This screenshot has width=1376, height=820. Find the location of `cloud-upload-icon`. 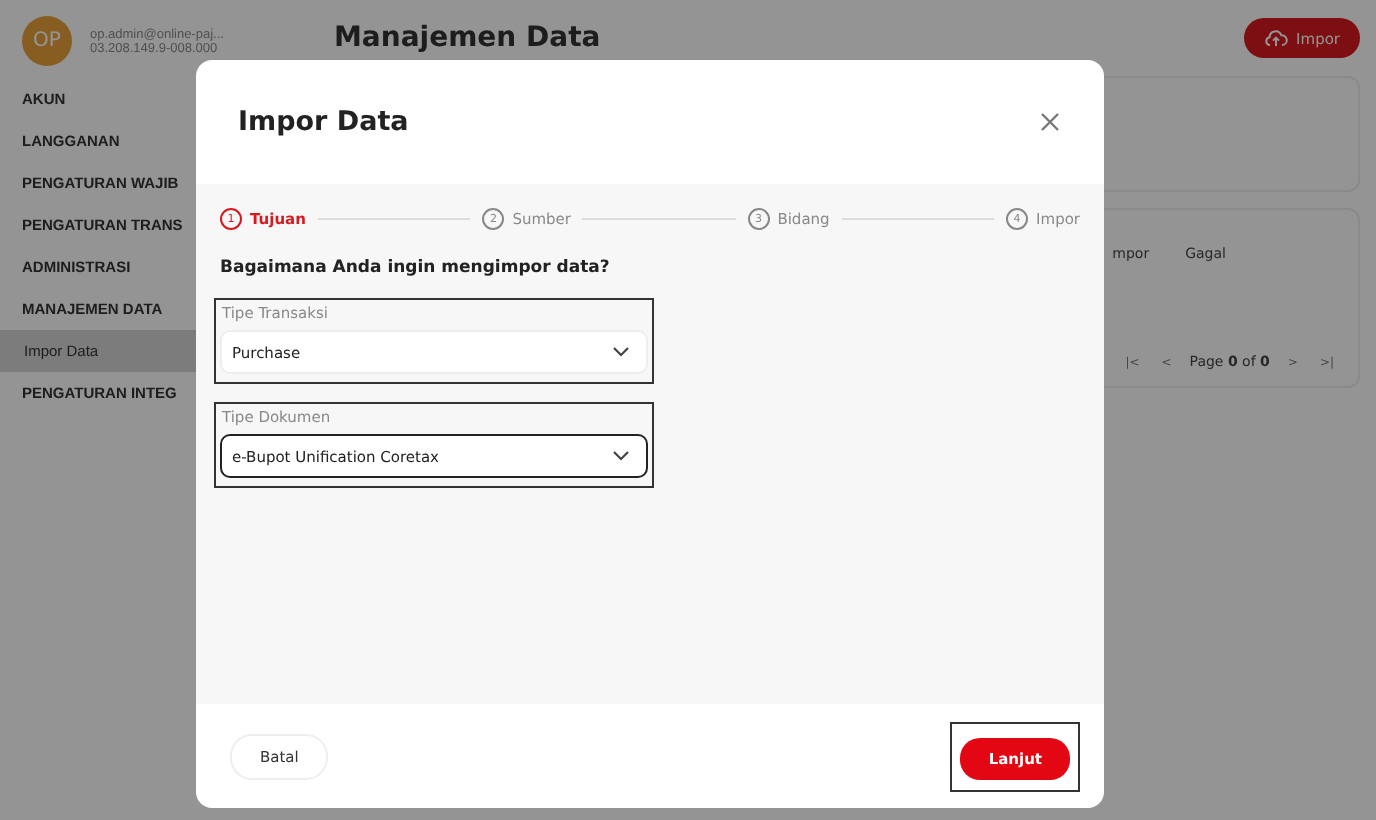

cloud-upload-icon is located at coordinates (1276, 38).